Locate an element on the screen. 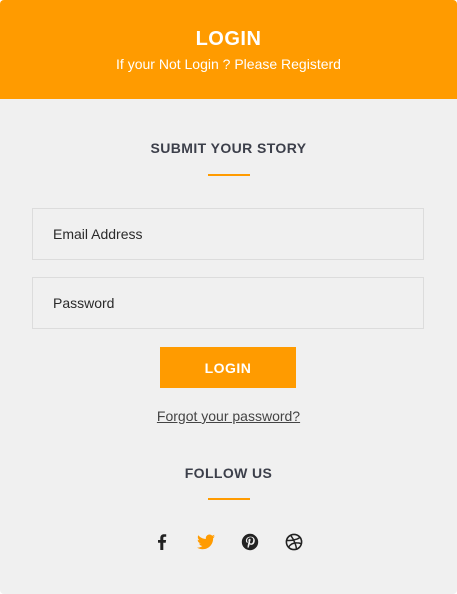 The height and width of the screenshot is (594, 457). submit-story-heading: SUBMIT YOUR STORY is located at coordinates (228, 148).